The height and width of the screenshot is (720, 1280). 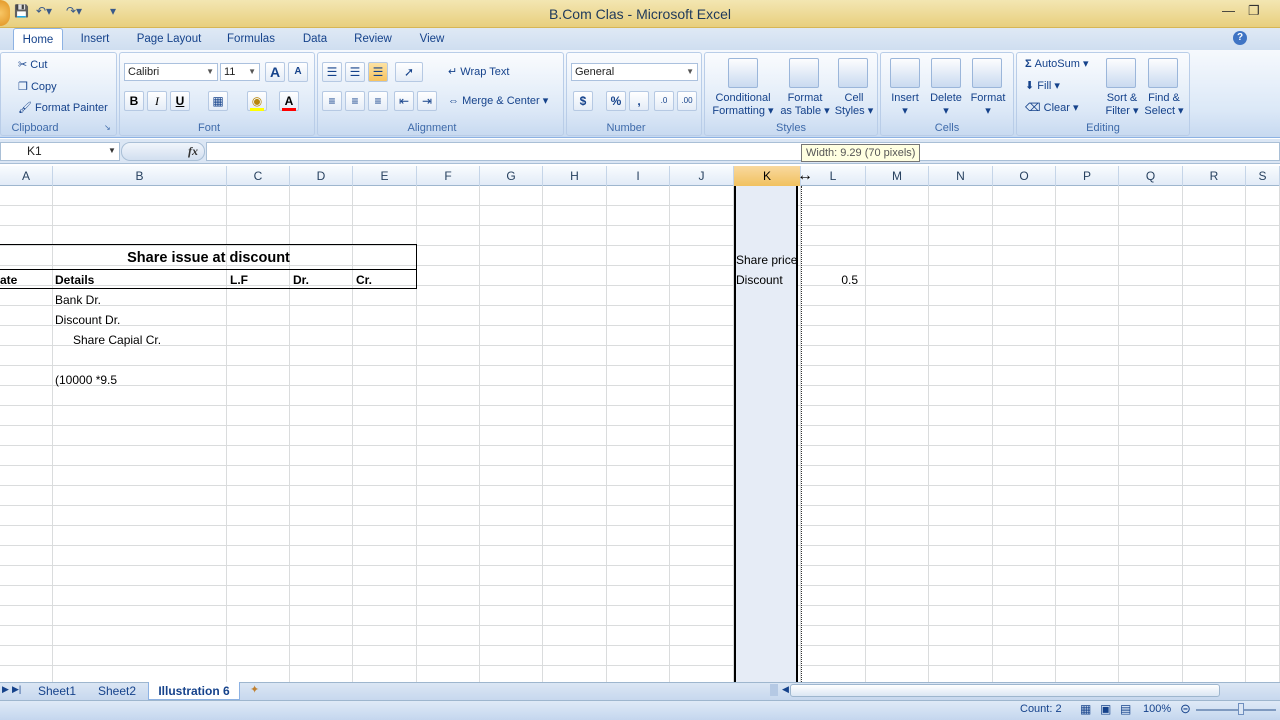 What do you see at coordinates (498, 100) in the screenshot?
I see `merge-center-button: ⇔ Merge & Center ▾` at bounding box center [498, 100].